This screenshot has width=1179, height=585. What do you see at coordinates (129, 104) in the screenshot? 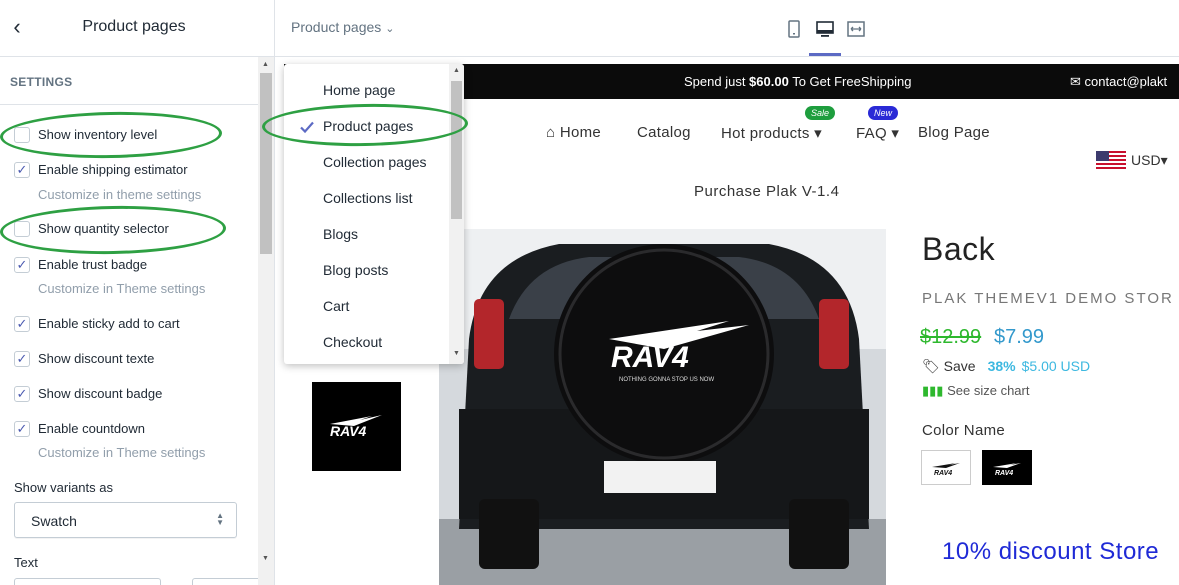
I see `divider` at bounding box center [129, 104].